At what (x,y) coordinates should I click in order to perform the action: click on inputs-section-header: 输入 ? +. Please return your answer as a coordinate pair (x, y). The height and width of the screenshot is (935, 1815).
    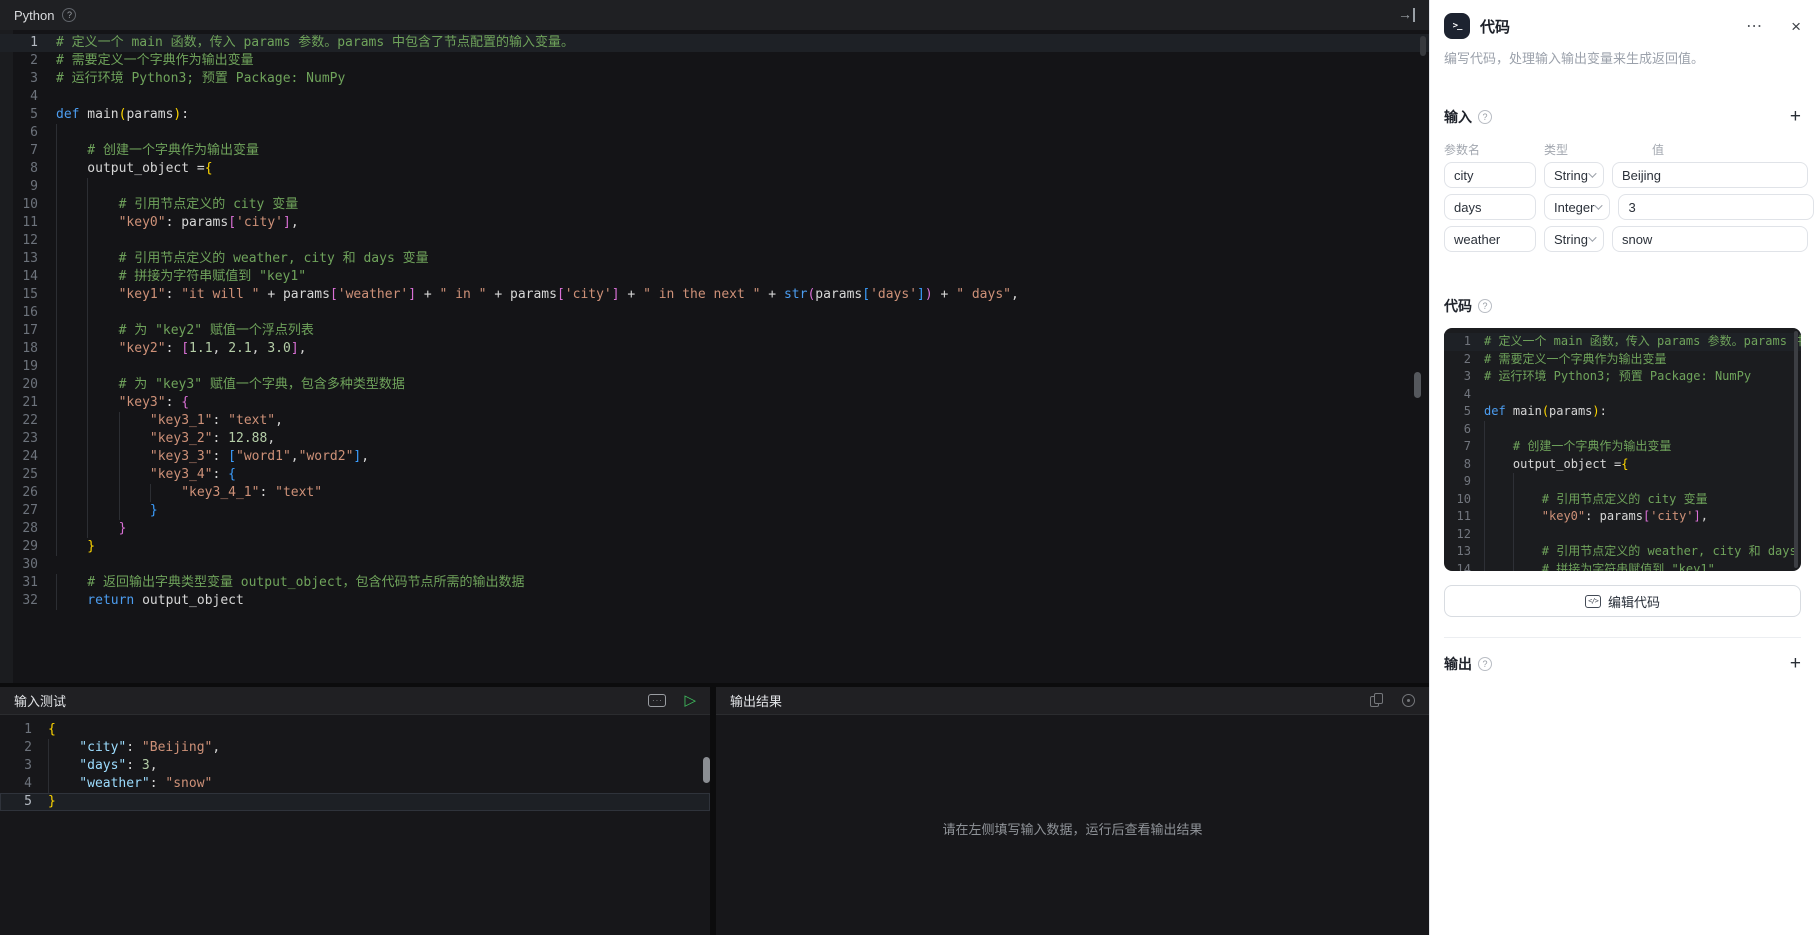
    Looking at the image, I should click on (1622, 117).